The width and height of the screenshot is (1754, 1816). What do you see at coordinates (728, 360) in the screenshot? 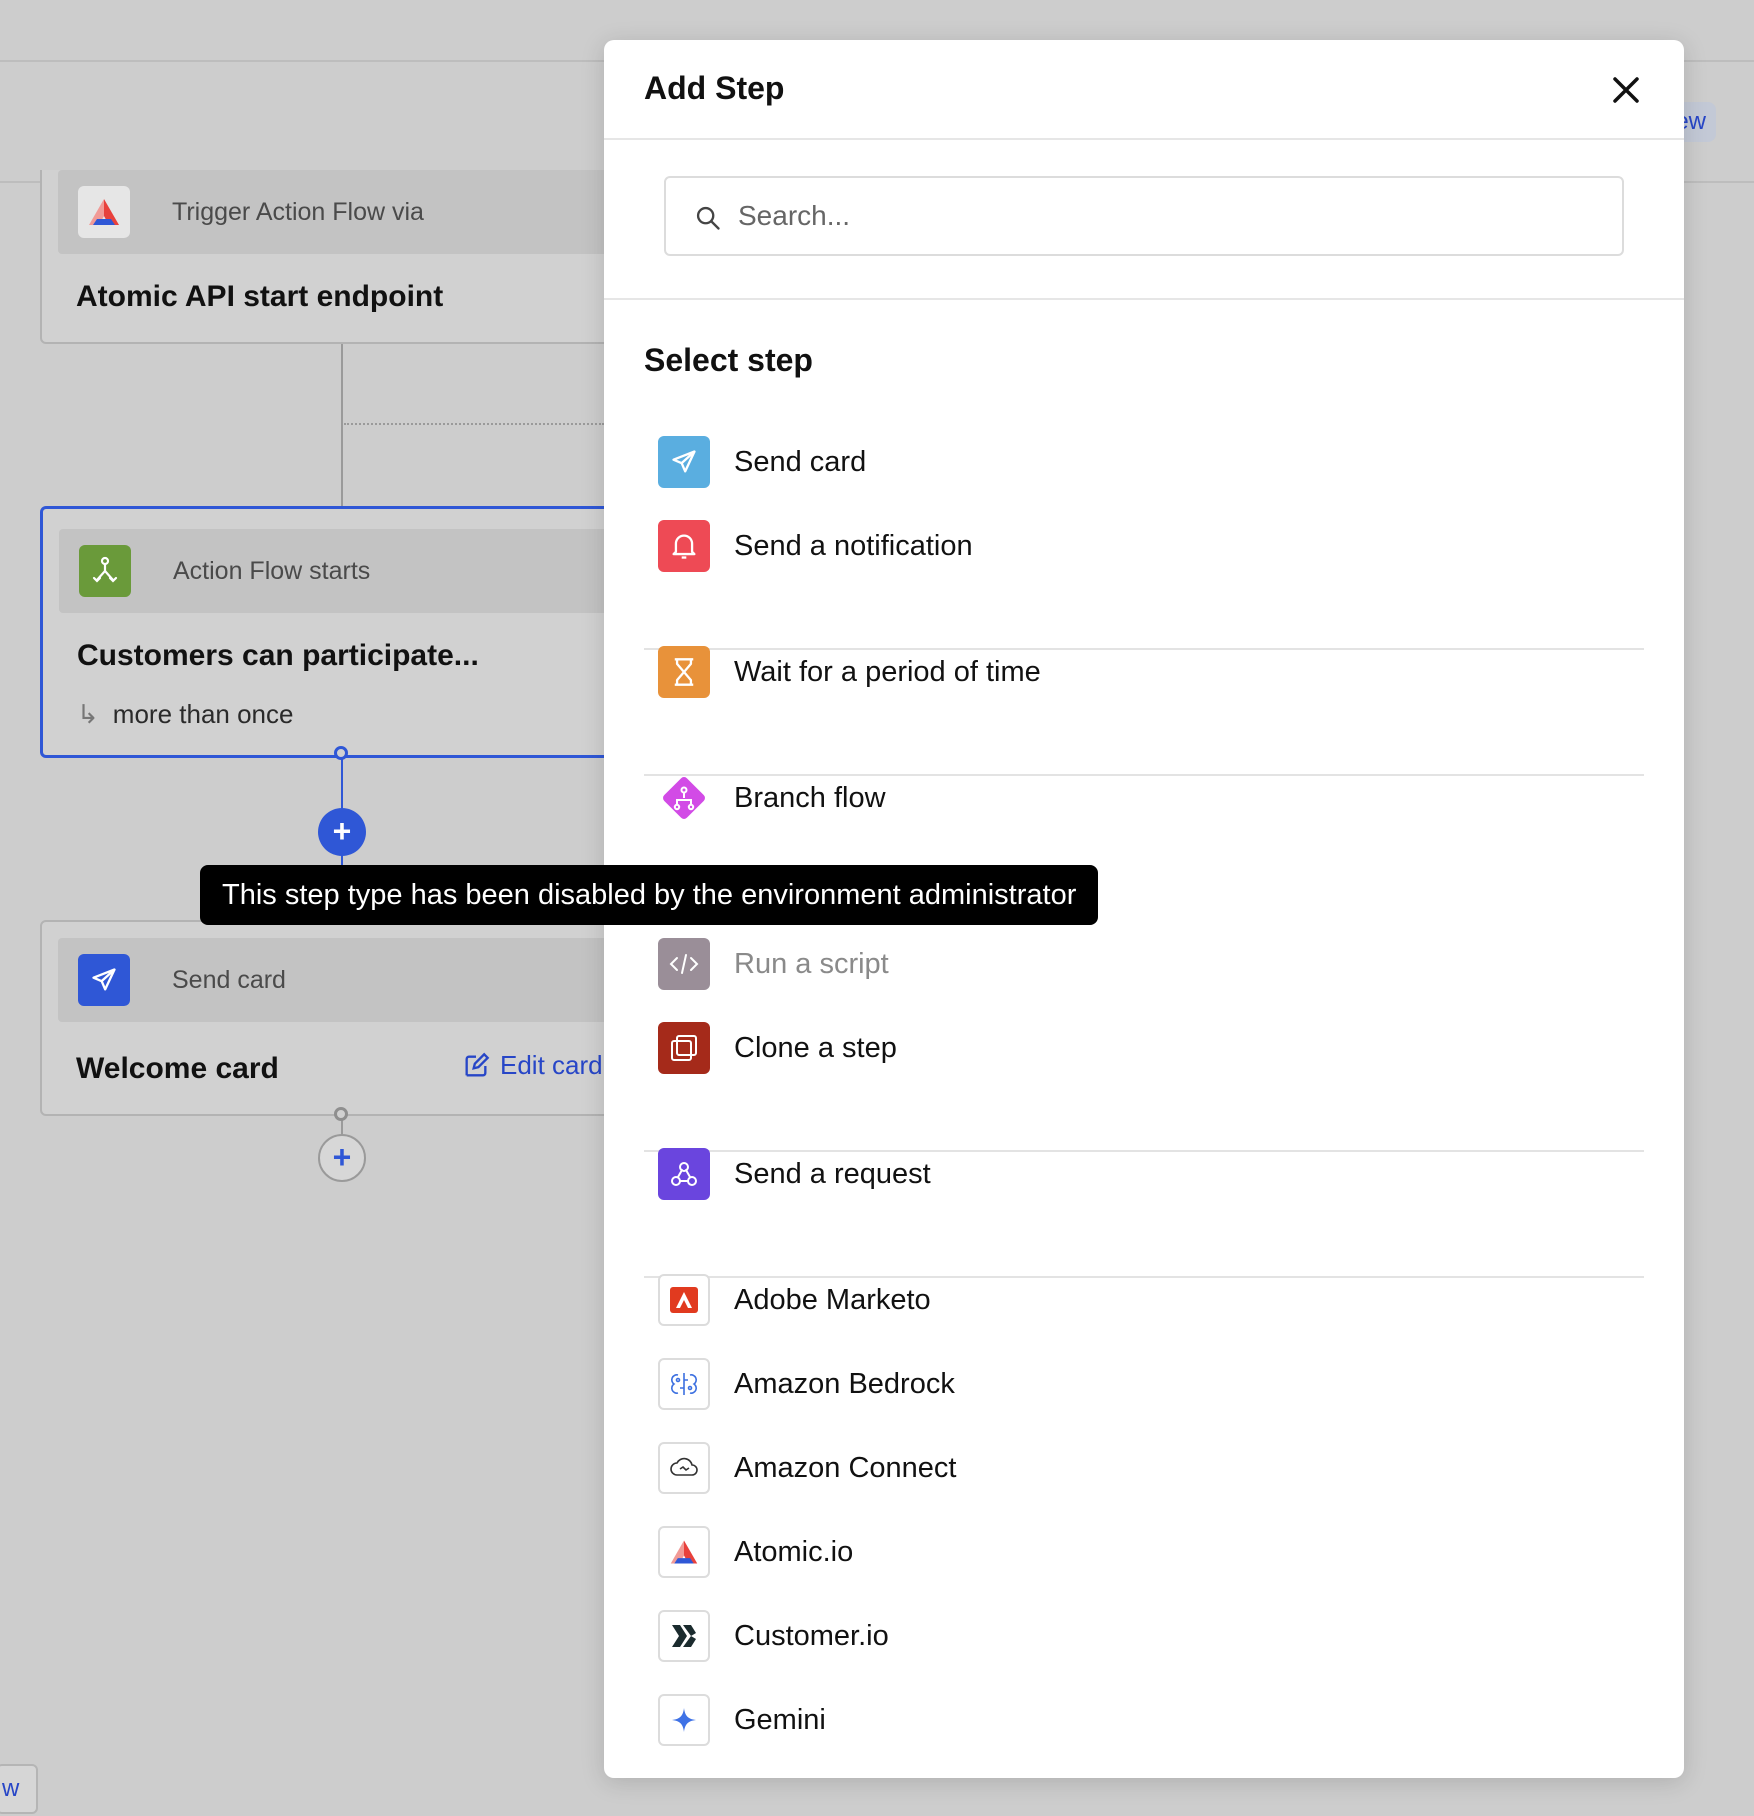
I see `select-step-title: Select step` at bounding box center [728, 360].